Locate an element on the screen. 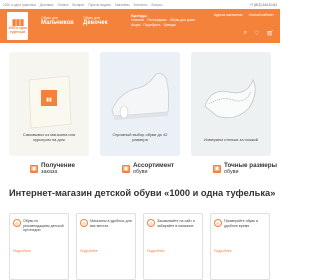  fitting-icon: ◎ is located at coordinates (218, 223).